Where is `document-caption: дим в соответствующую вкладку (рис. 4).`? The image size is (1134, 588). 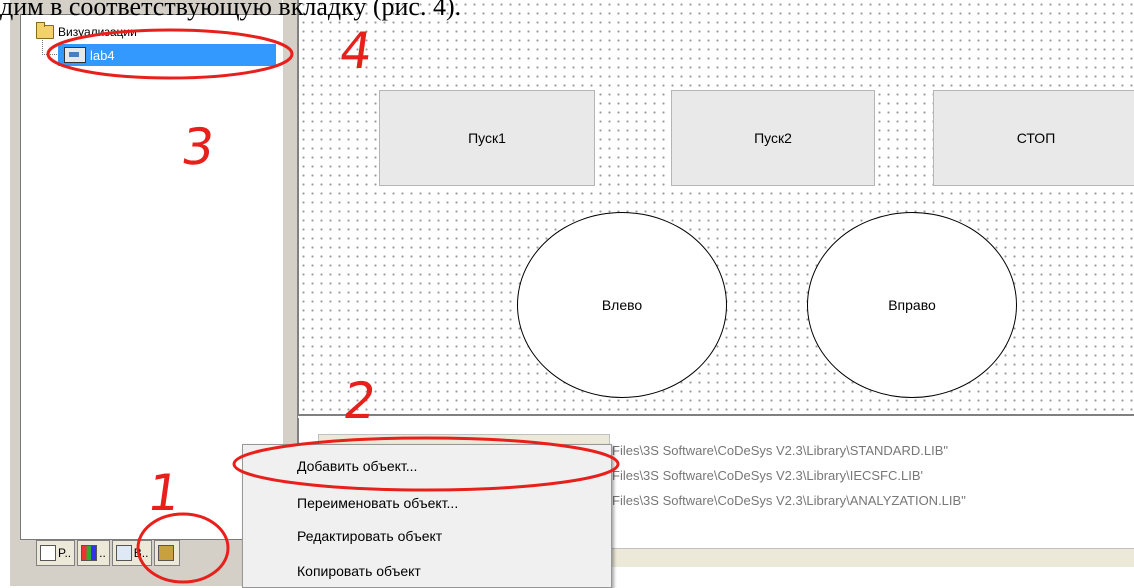 document-caption: дим в соответствующую вкладку (рис. 4). is located at coordinates (231, 10).